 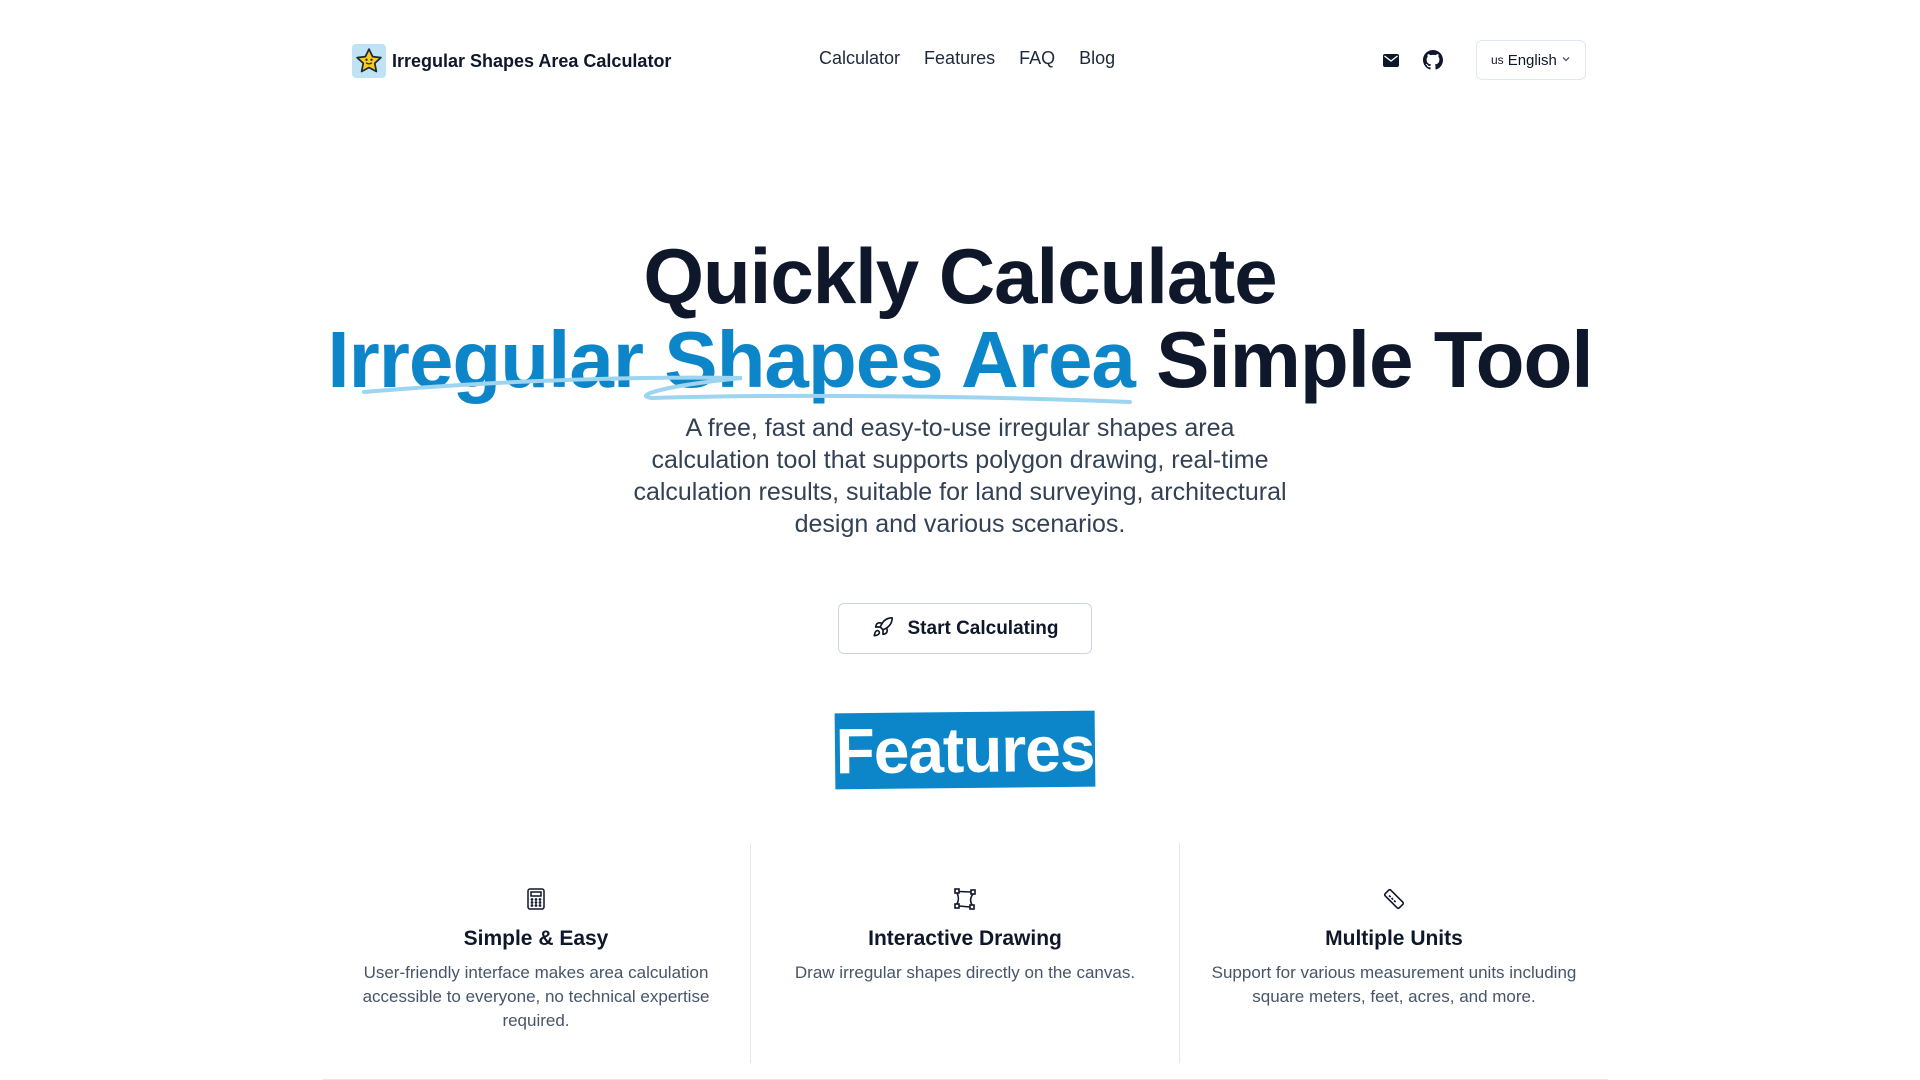 I want to click on features-title: Features, so click(x=965, y=750).